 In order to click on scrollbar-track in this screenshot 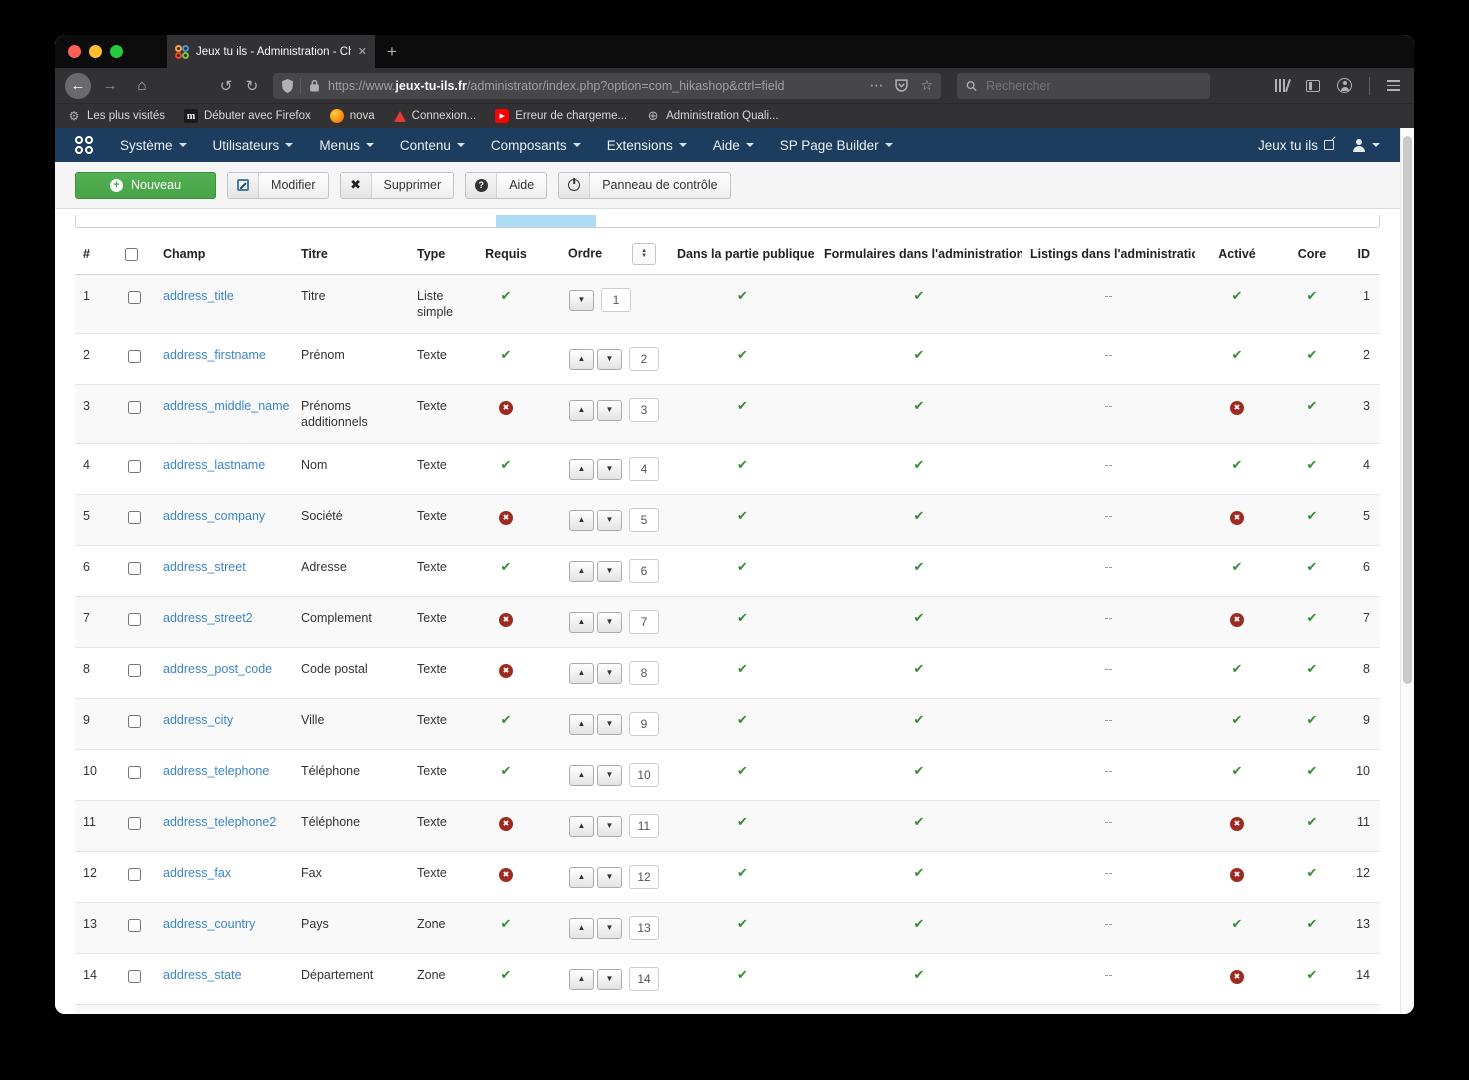, I will do `click(1407, 571)`.